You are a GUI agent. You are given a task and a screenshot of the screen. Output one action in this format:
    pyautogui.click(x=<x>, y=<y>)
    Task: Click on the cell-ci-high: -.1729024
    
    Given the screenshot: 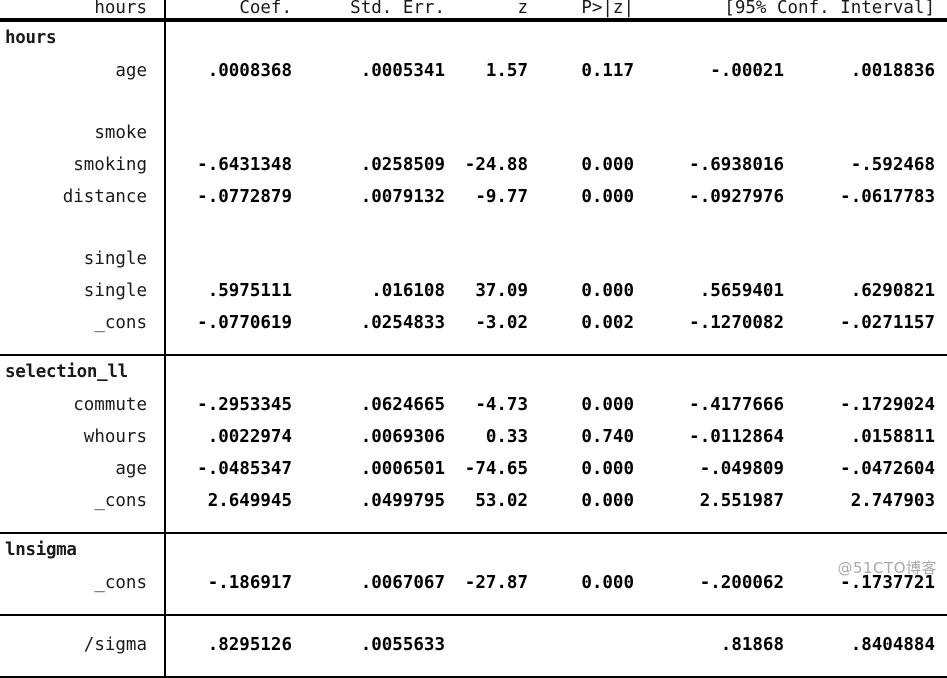 What is the action you would take?
    pyautogui.click(x=887, y=404)
    